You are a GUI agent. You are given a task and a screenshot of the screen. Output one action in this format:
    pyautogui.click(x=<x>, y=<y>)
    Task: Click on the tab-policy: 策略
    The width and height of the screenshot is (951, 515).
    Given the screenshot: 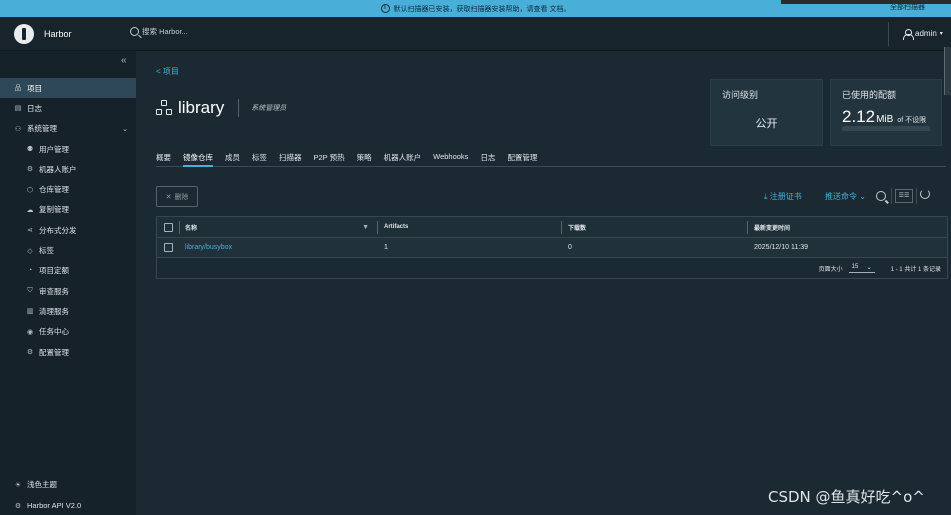 What is the action you would take?
    pyautogui.click(x=364, y=159)
    